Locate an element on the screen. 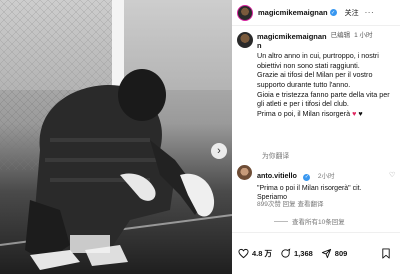 Image resolution: width=400 pixels, height=274 pixels. share-count: 809 is located at coordinates (341, 253).